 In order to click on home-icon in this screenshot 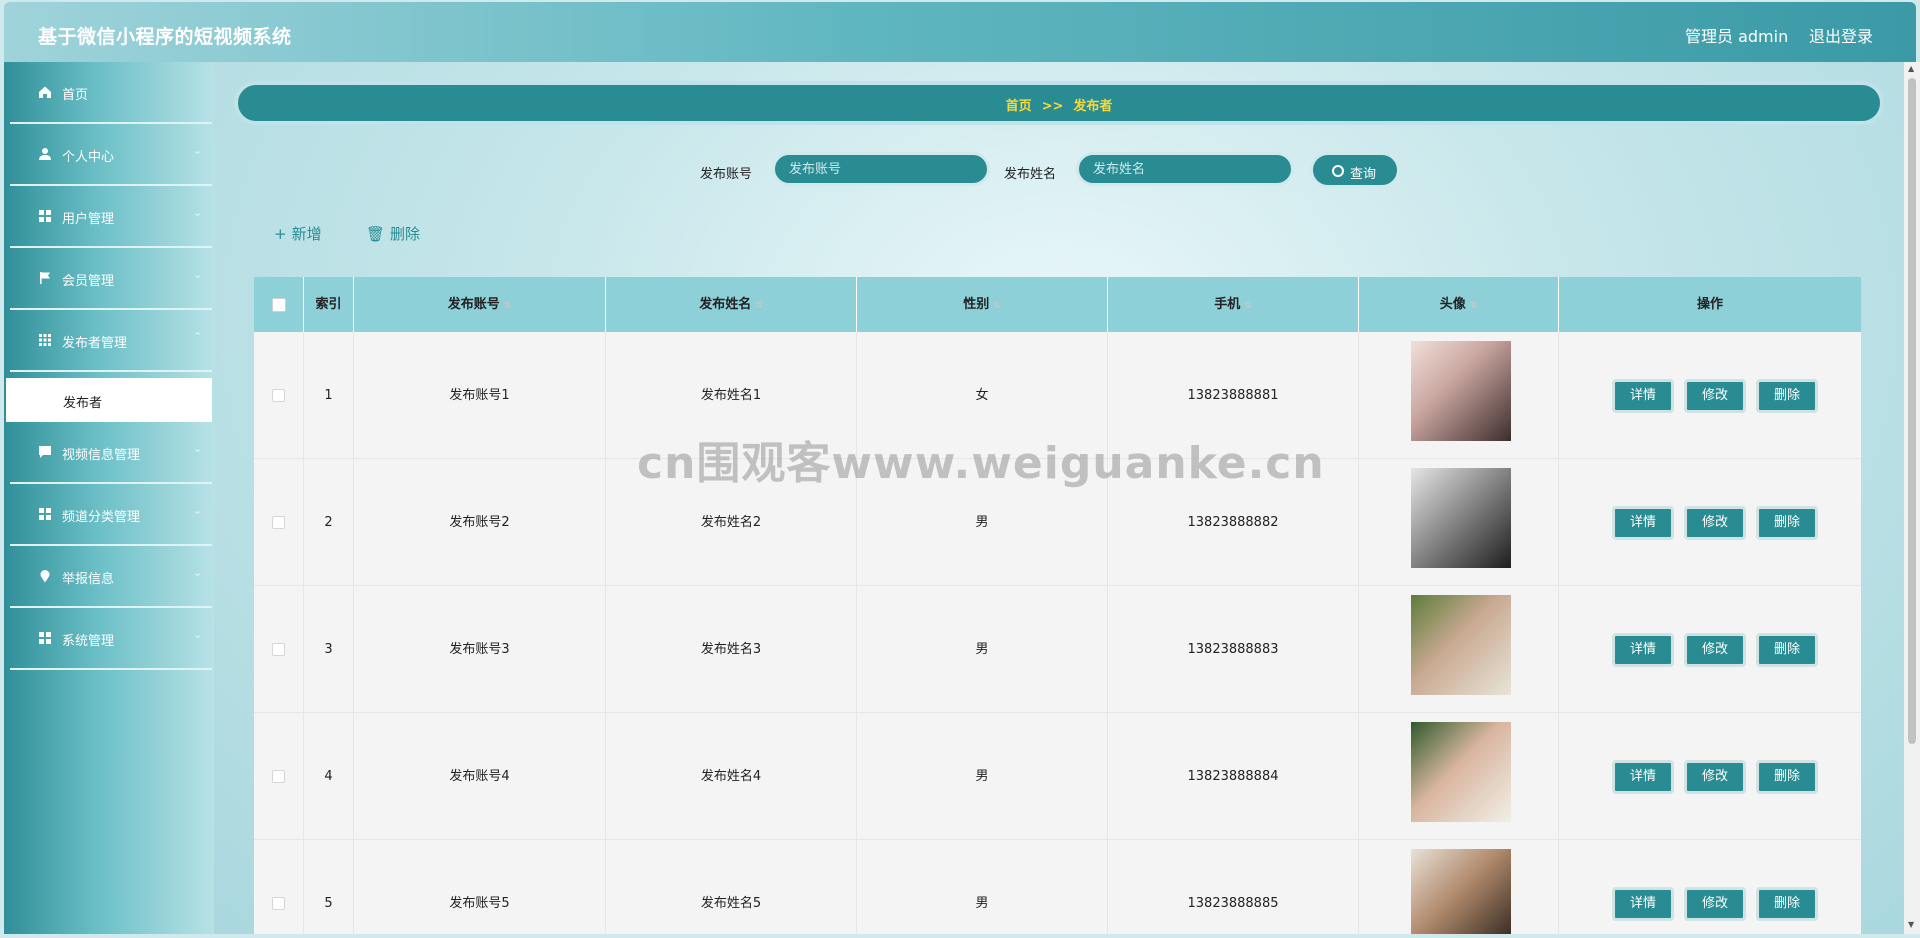, I will do `click(45, 92)`.